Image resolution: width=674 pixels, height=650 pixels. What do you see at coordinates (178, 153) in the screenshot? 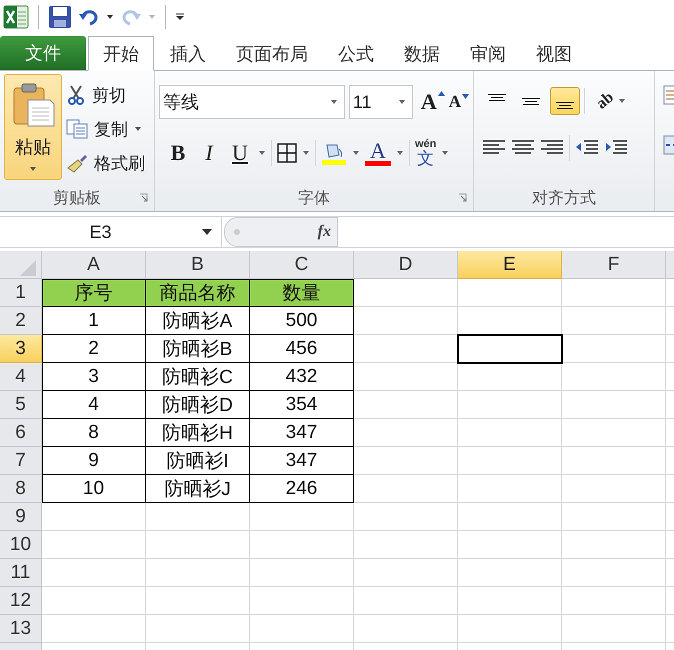
I see `bold-button: B` at bounding box center [178, 153].